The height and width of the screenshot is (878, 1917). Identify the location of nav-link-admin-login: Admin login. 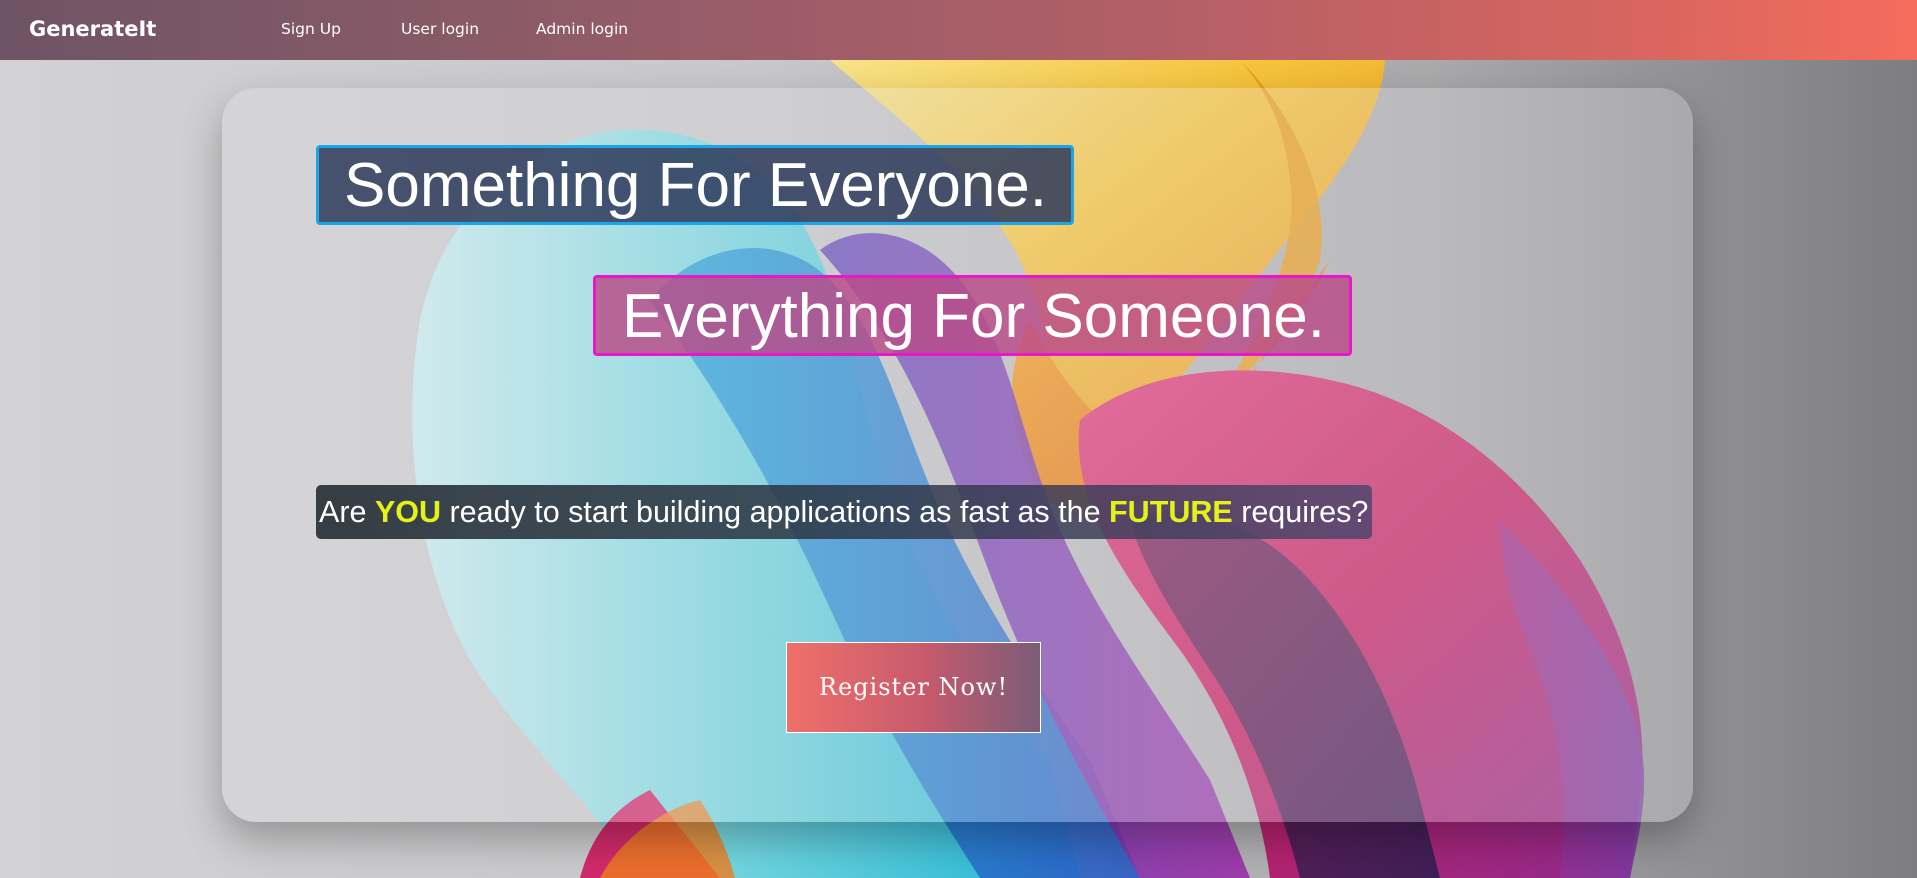
(582, 29).